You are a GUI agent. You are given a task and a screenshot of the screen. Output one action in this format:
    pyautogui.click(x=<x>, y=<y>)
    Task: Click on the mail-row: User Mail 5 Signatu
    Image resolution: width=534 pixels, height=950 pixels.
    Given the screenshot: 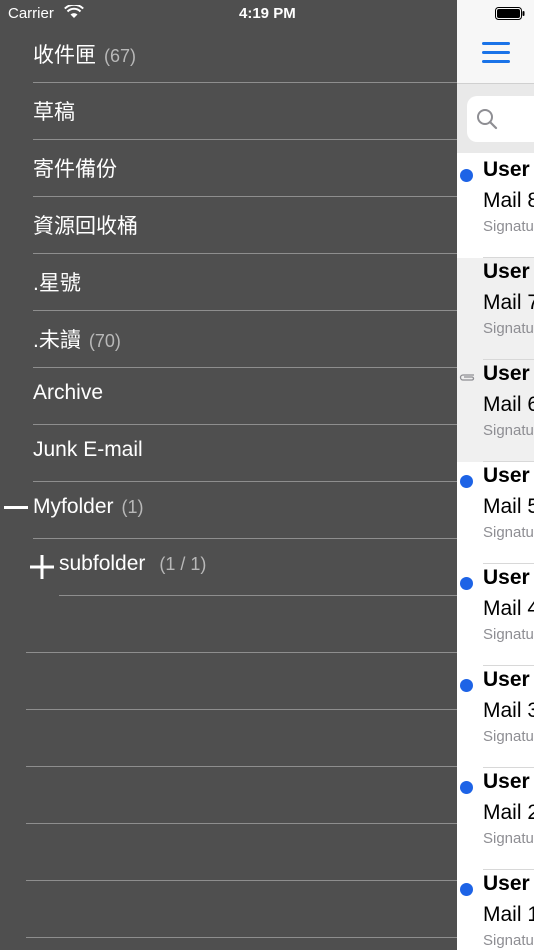 What is the action you would take?
    pyautogui.click(x=495, y=513)
    